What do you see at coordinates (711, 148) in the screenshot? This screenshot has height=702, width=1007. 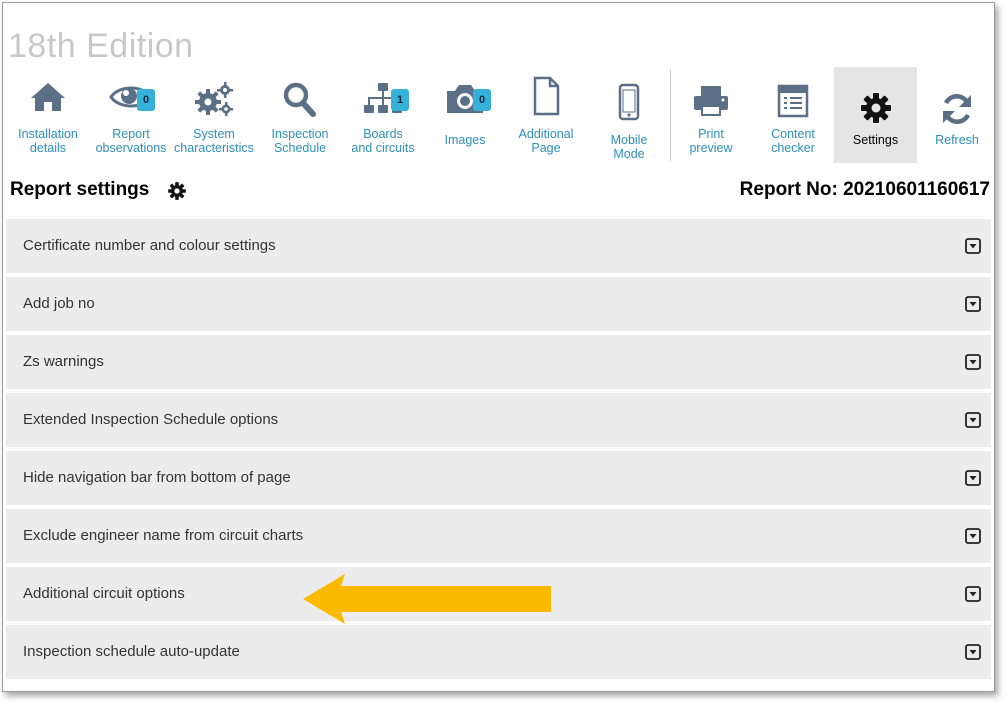 I see `toolbar-label: preview` at bounding box center [711, 148].